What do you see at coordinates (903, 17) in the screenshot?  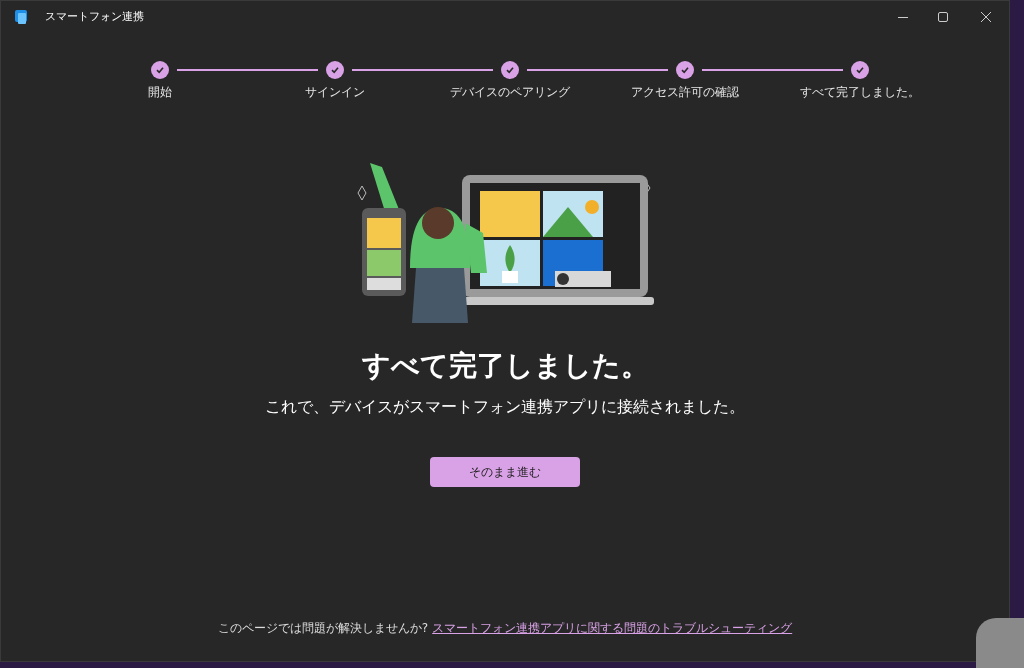 I see `minimize-icon` at bounding box center [903, 17].